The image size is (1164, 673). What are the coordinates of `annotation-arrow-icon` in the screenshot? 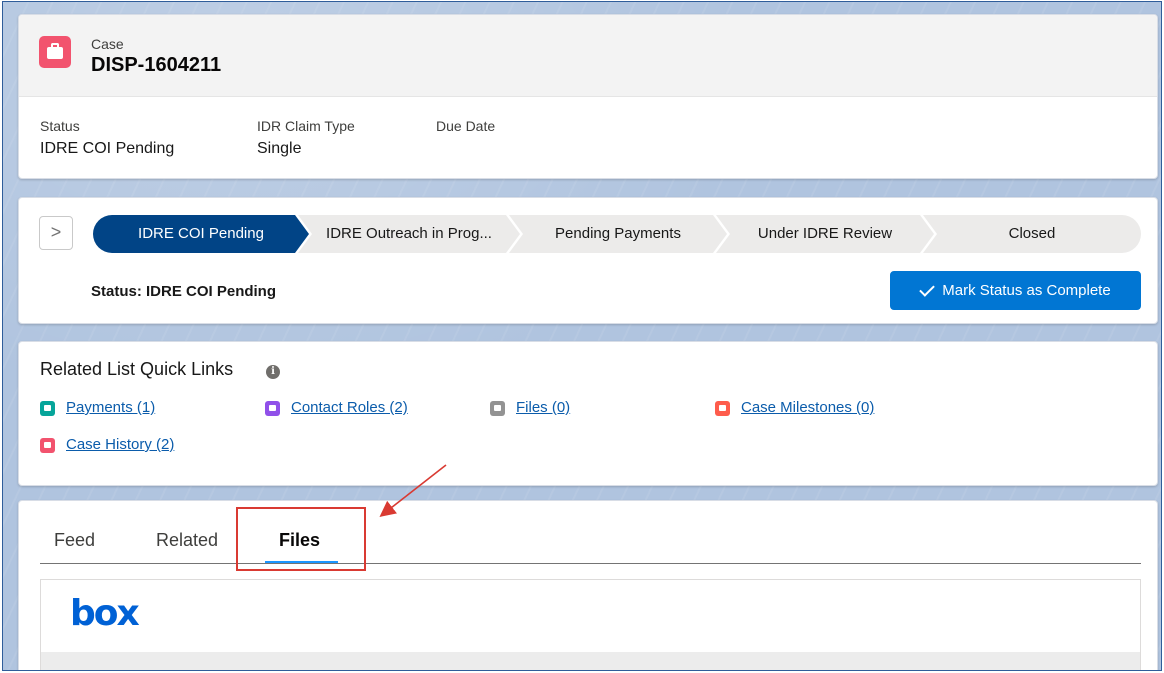 It's located at (413, 490).